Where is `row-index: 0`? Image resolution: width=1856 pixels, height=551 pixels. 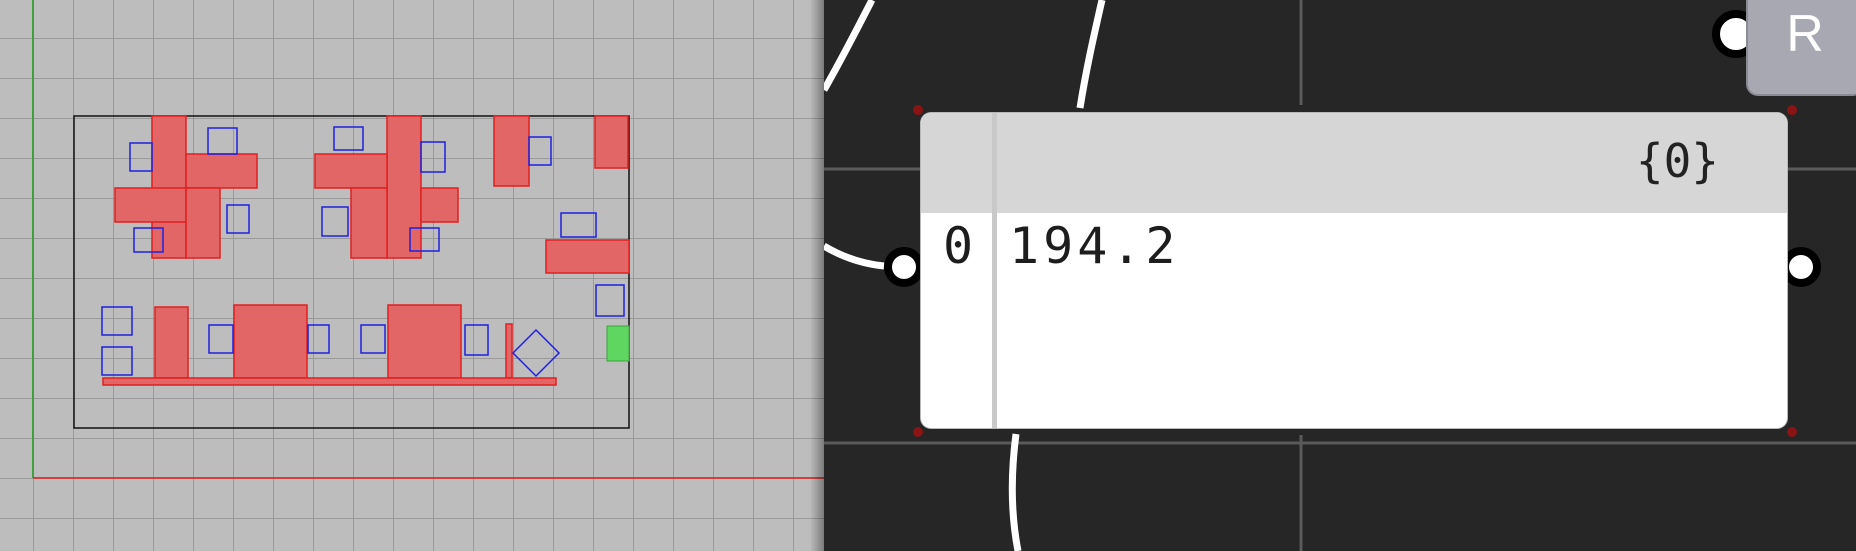
row-index: 0 is located at coordinates (958, 246).